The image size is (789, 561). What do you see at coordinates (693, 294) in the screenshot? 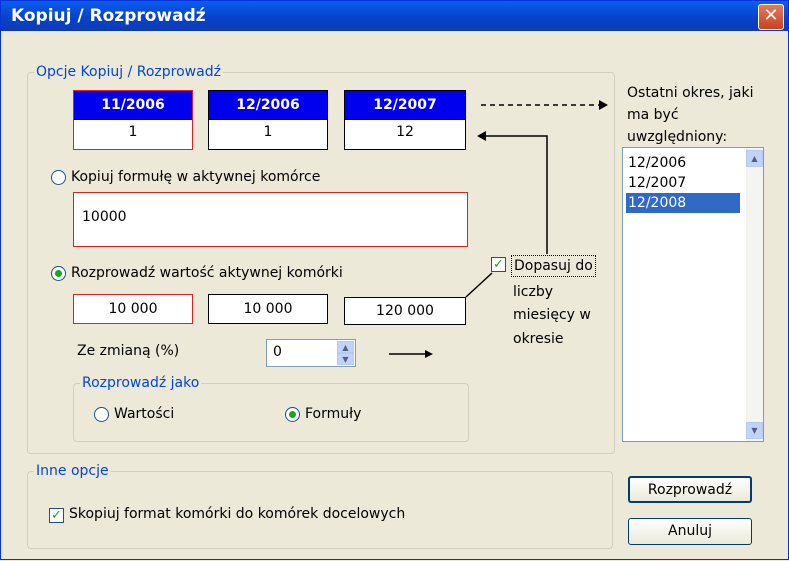
I see `last-period-list: 12/2006 12/2007 12/2008 ▲ ▼` at bounding box center [693, 294].